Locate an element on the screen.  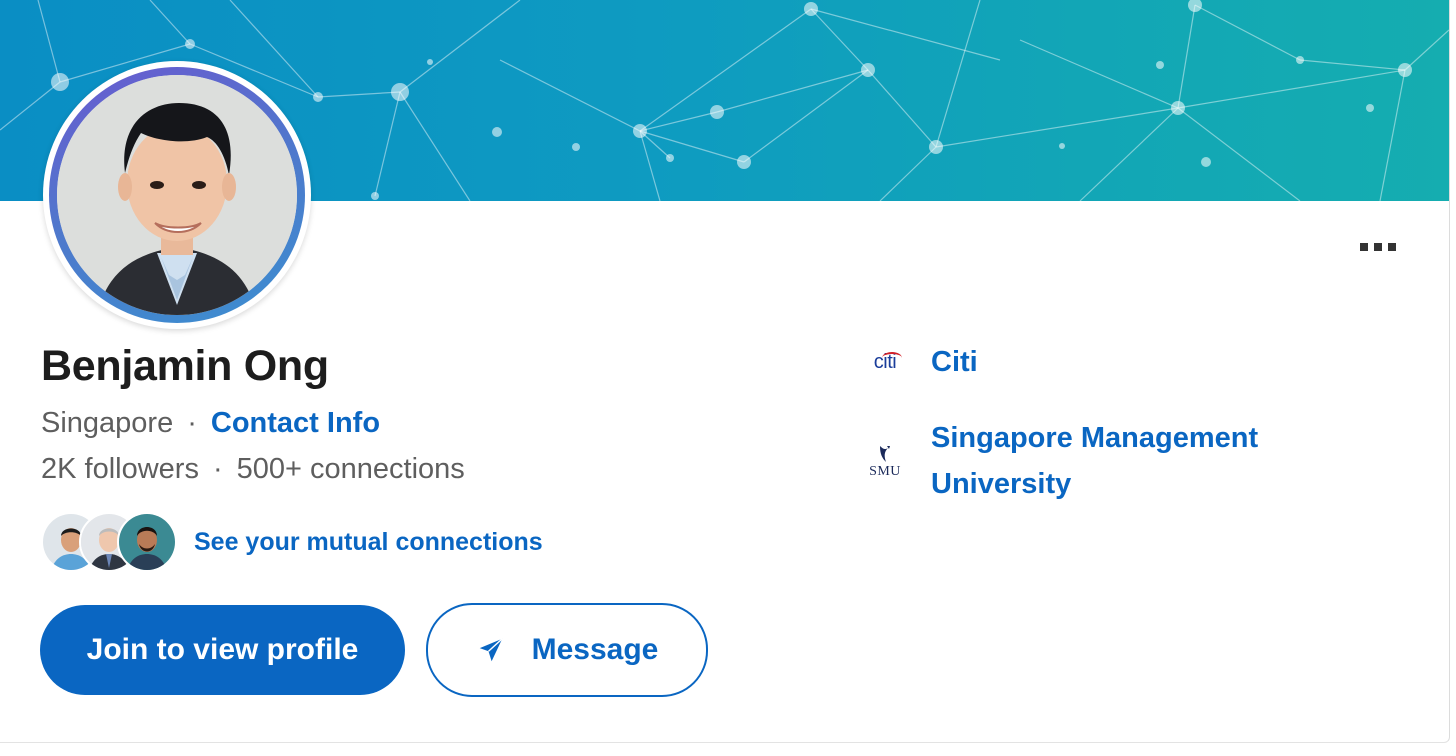
person-portrait-icon is located at coordinates (177, 195).